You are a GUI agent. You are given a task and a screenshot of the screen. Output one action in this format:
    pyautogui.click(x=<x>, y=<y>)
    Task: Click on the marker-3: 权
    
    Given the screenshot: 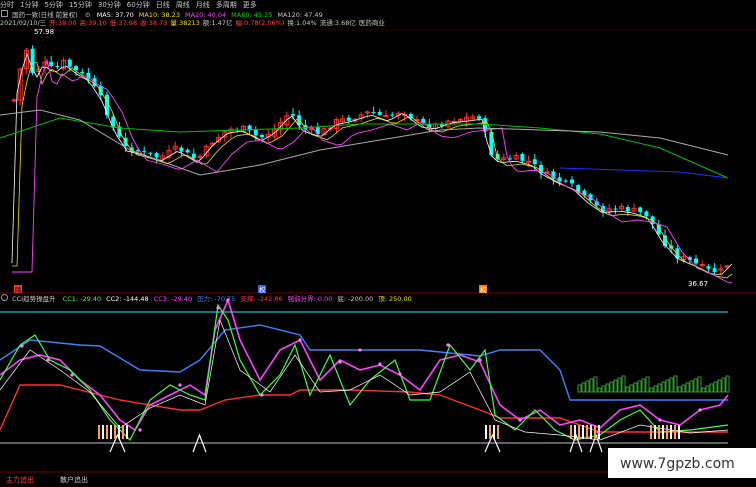 What is the action you would take?
    pyautogui.click(x=483, y=289)
    